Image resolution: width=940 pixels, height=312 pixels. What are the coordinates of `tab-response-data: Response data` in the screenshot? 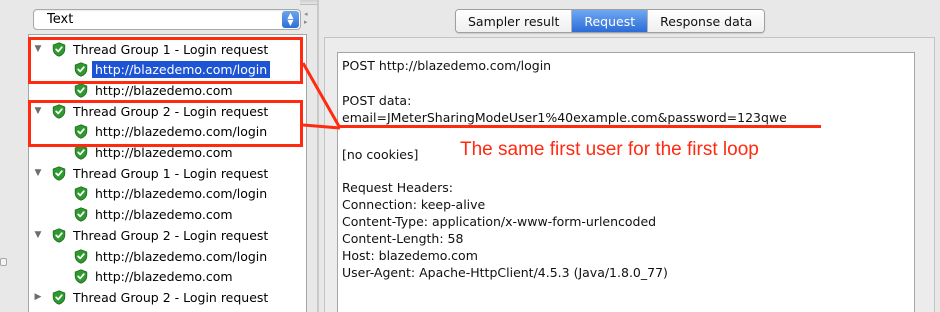 It's located at (706, 21).